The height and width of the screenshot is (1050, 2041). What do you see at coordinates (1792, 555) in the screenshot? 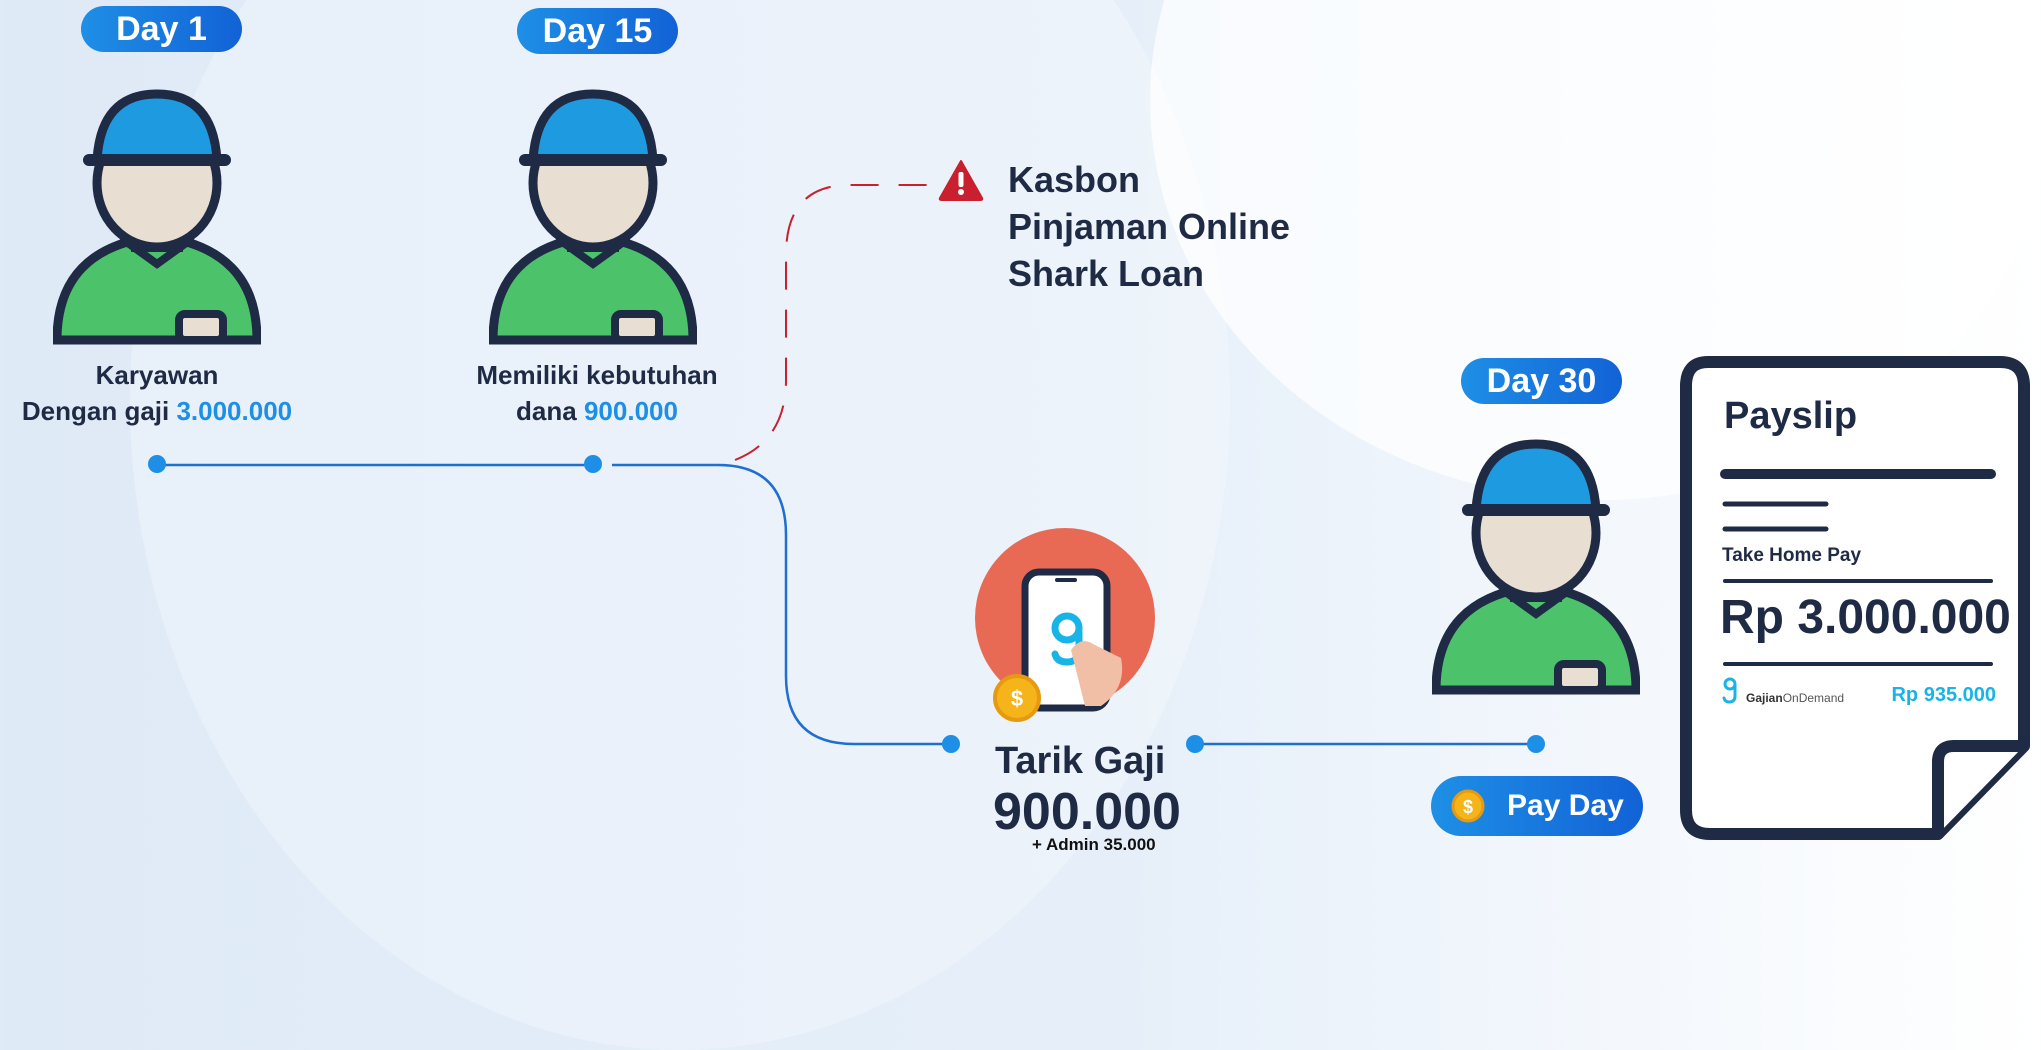
I see `take-home-pay-label: Take Home Pay` at bounding box center [1792, 555].